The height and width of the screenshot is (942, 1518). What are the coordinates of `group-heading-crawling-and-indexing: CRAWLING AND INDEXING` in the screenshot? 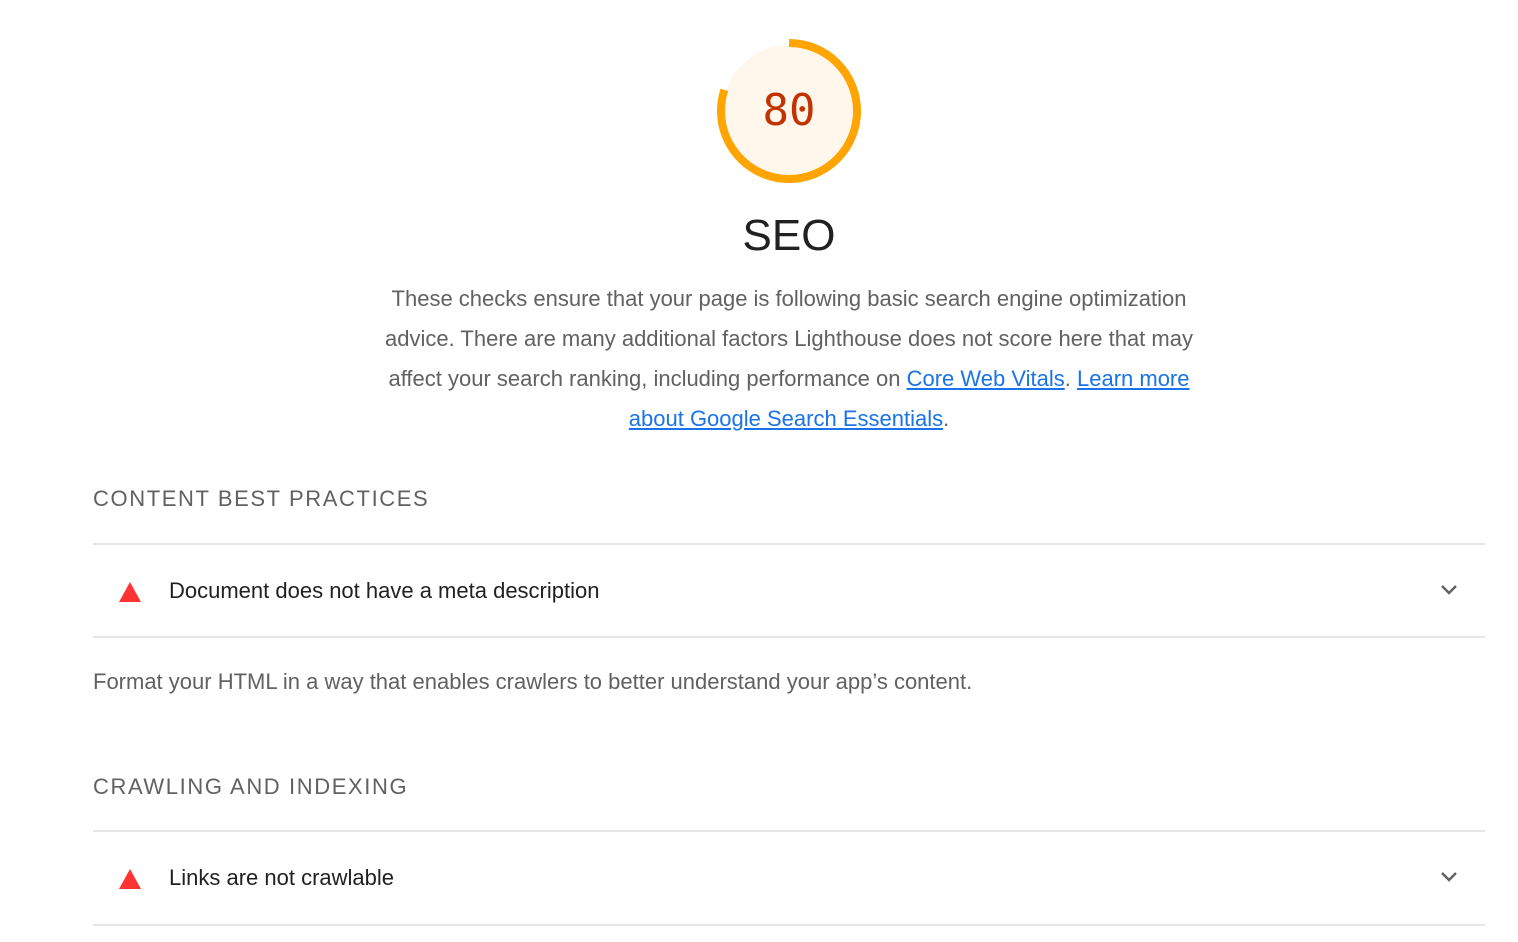 It's located at (251, 786).